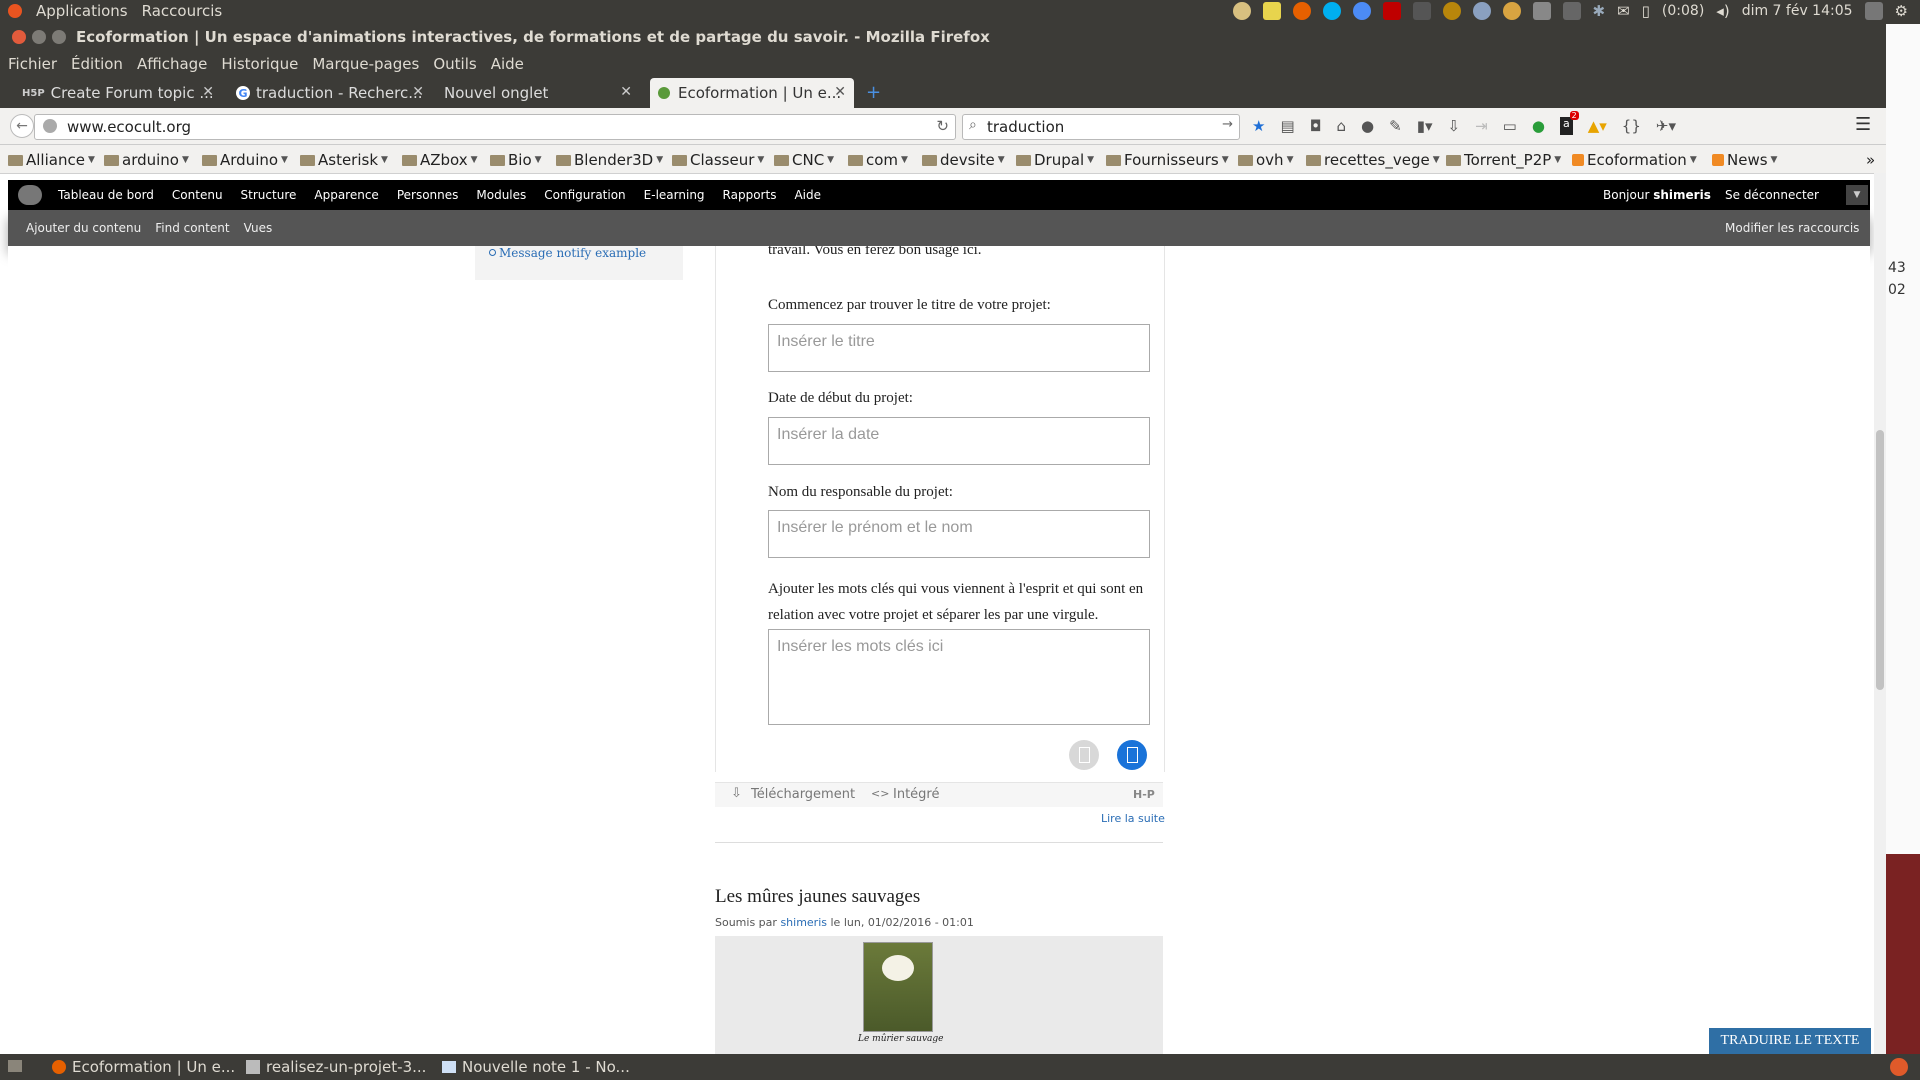 The image size is (1920, 1080). I want to click on tab-create-forum-topic: H5P Create Forum topic ... ✕, so click(122, 93).